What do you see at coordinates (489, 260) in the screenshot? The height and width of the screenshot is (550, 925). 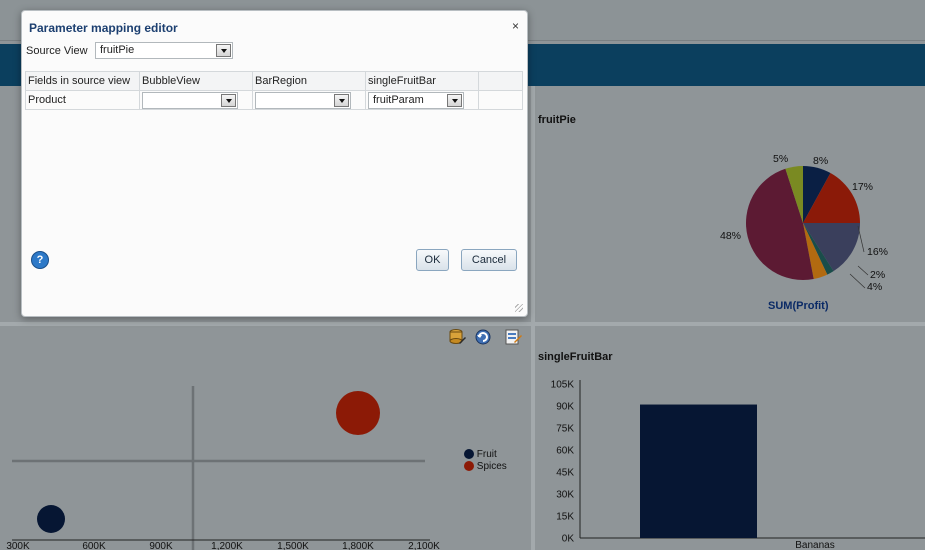 I see `cancel-button: Cancel` at bounding box center [489, 260].